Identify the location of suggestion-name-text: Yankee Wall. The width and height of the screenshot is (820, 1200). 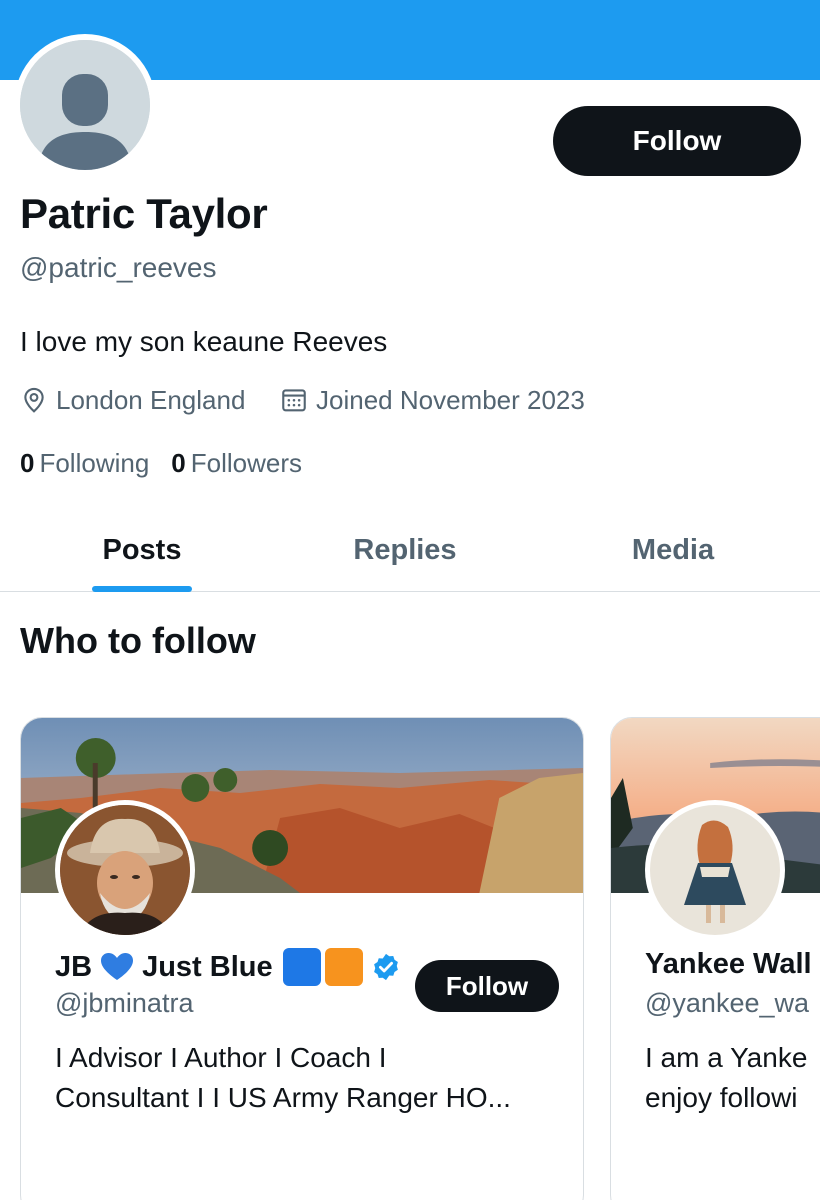
(728, 964).